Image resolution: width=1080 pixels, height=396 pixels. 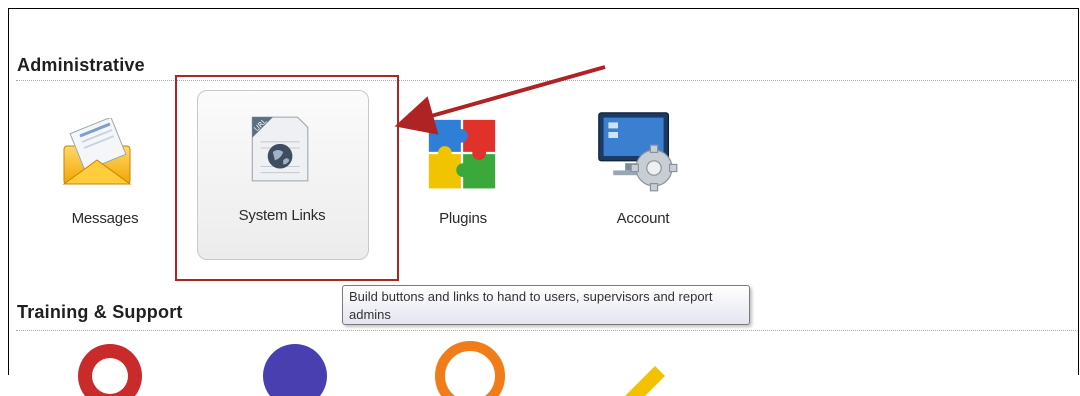 I want to click on section-divider, so click(x=546, y=330).